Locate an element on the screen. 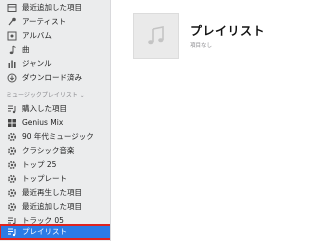  playlists-section-header: ミュージックプレイリスト ⌄ is located at coordinates (45, 96).